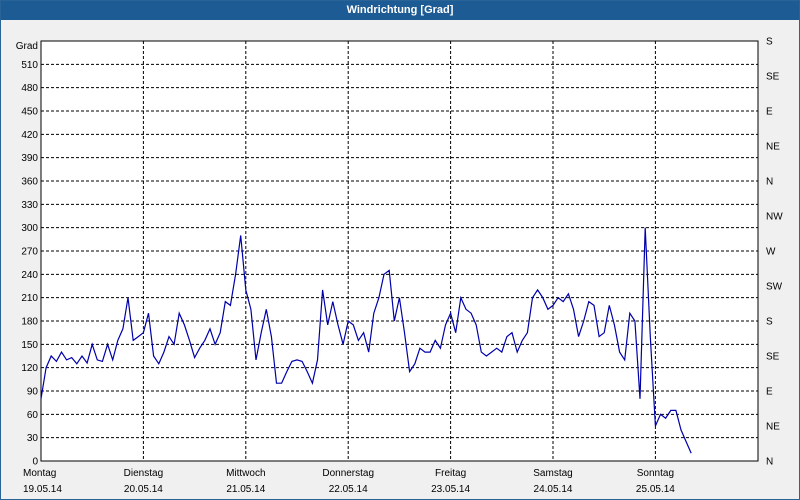 The image size is (800, 500). I want to click on y-tick-label: 450, so click(29, 112).